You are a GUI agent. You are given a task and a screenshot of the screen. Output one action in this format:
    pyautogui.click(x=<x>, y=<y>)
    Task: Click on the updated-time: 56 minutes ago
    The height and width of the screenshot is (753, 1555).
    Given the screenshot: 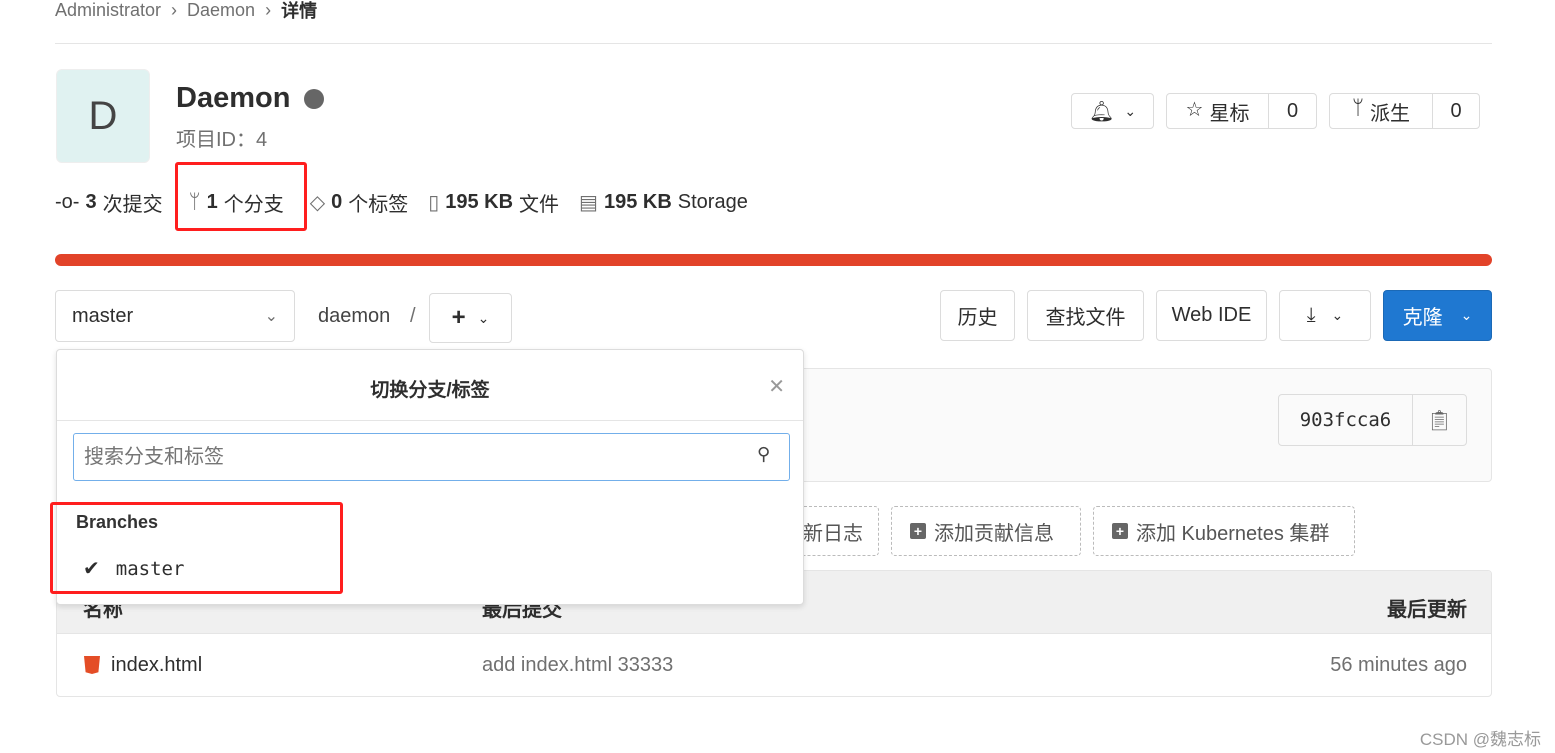 What is the action you would take?
    pyautogui.click(x=1398, y=665)
    